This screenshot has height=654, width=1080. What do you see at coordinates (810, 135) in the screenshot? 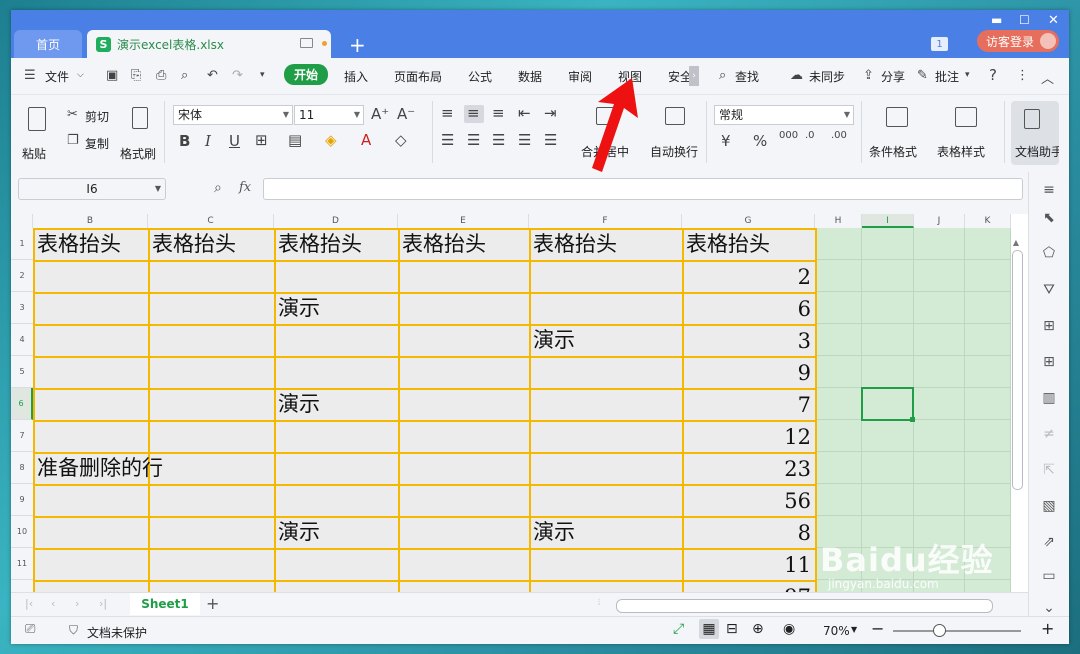
I see `increase-decimal-icon: .0` at bounding box center [810, 135].